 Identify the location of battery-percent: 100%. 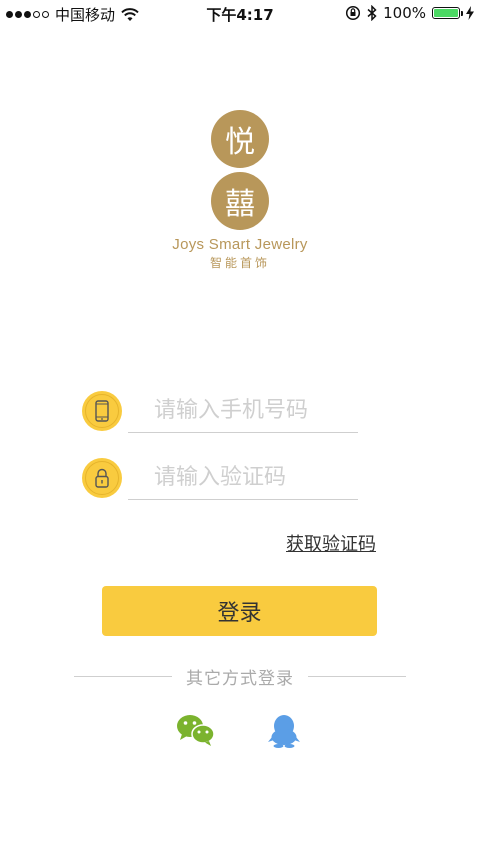
(404, 13).